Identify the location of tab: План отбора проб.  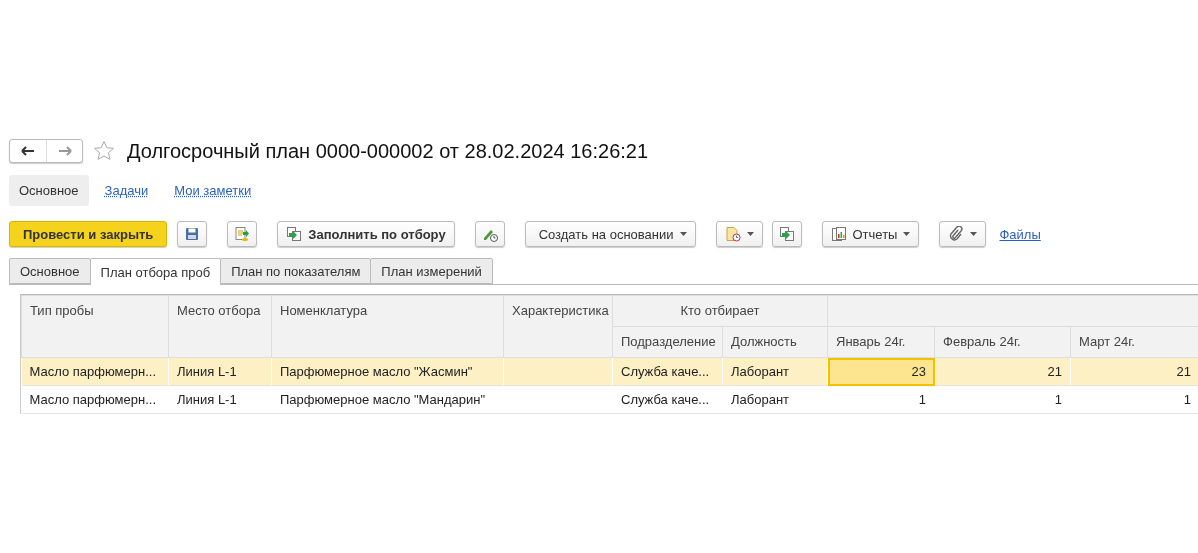
(155, 271).